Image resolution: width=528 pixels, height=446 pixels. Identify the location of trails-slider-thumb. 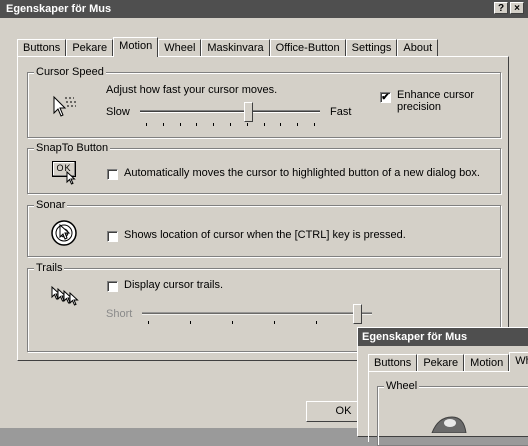
(357, 314).